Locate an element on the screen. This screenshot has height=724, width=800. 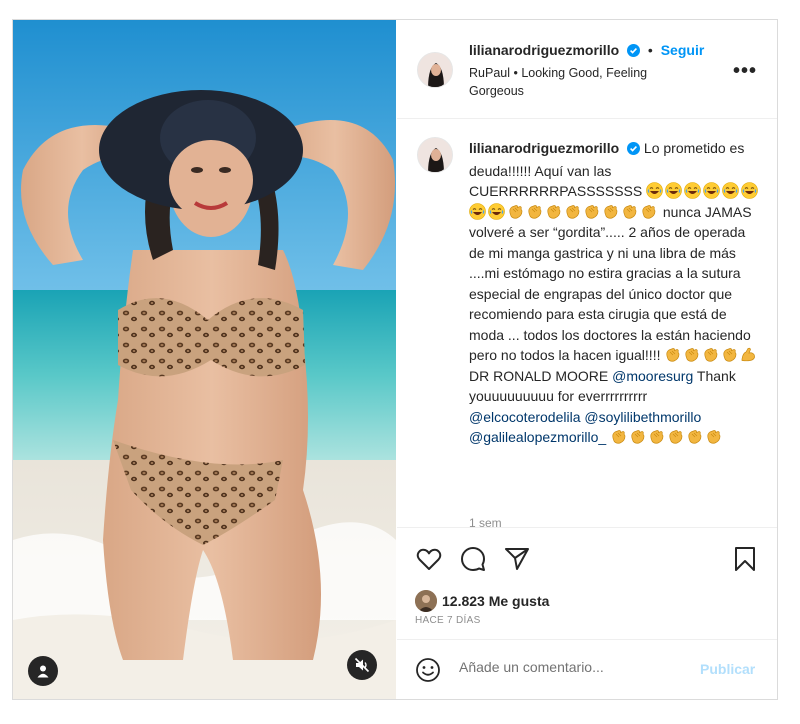
share-icon is located at coordinates (517, 559).